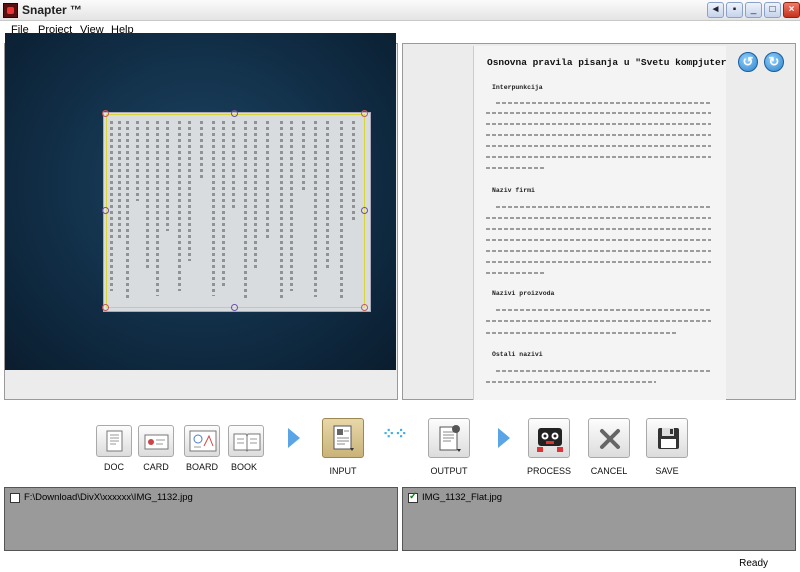 Image resolution: width=800 pixels, height=572 pixels. I want to click on status-text: Ready, so click(753, 563).